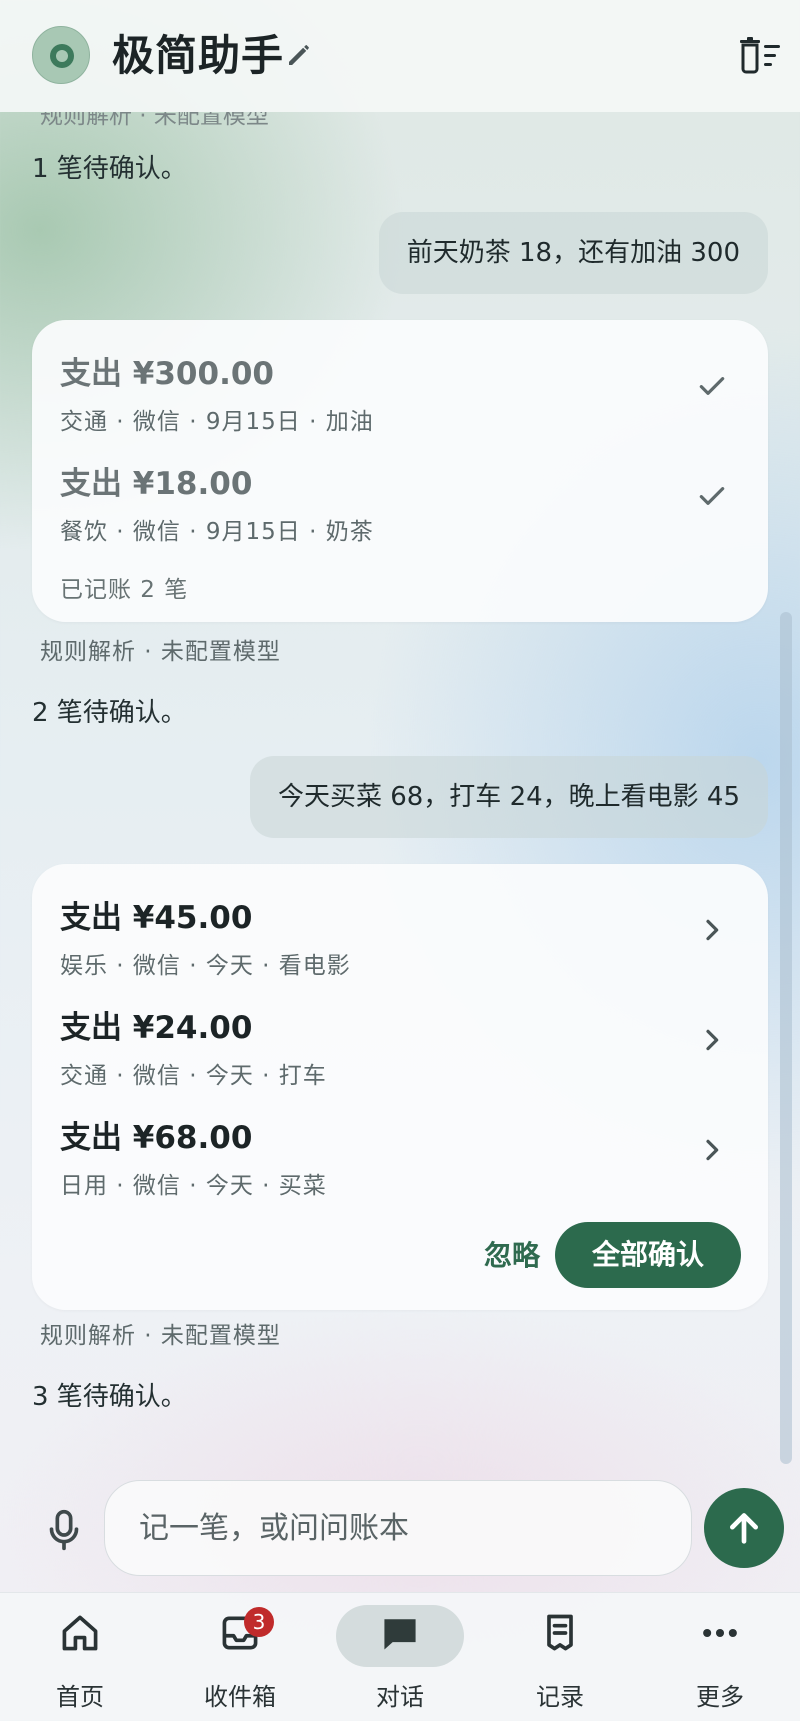  I want to click on entry-amount: 支出 ¥45.00, so click(156, 918).